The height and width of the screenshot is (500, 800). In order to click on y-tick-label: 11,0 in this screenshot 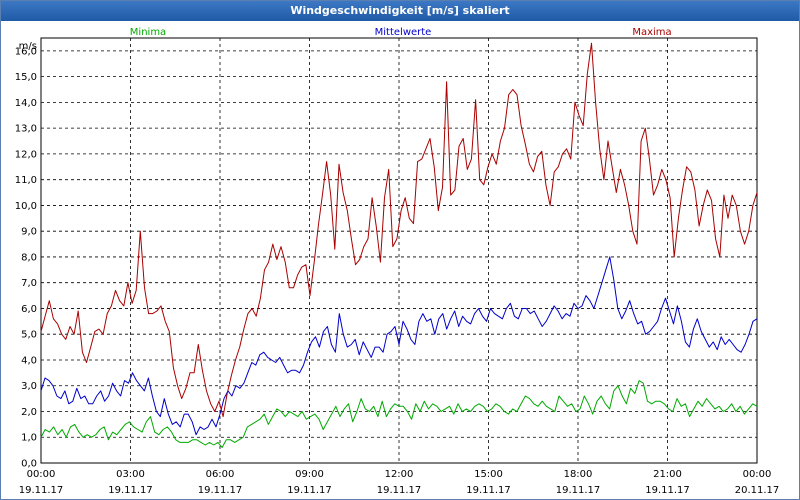, I will do `click(26, 180)`.